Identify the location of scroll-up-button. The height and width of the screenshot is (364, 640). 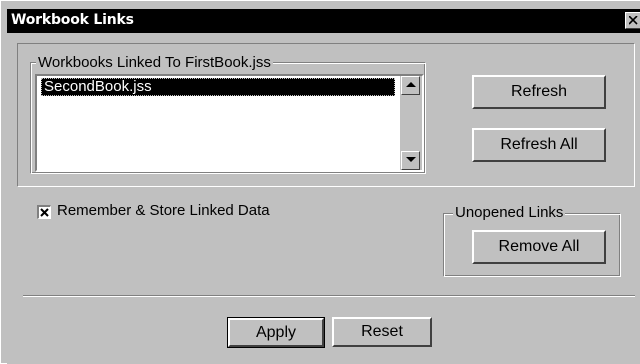
(410, 85).